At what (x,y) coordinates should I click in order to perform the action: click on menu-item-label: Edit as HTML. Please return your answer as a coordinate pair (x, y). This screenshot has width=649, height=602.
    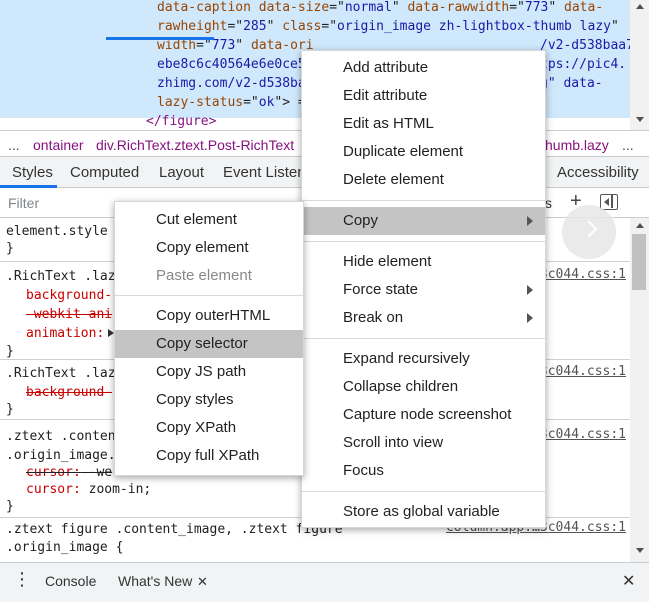
    Looking at the image, I should click on (388, 123).